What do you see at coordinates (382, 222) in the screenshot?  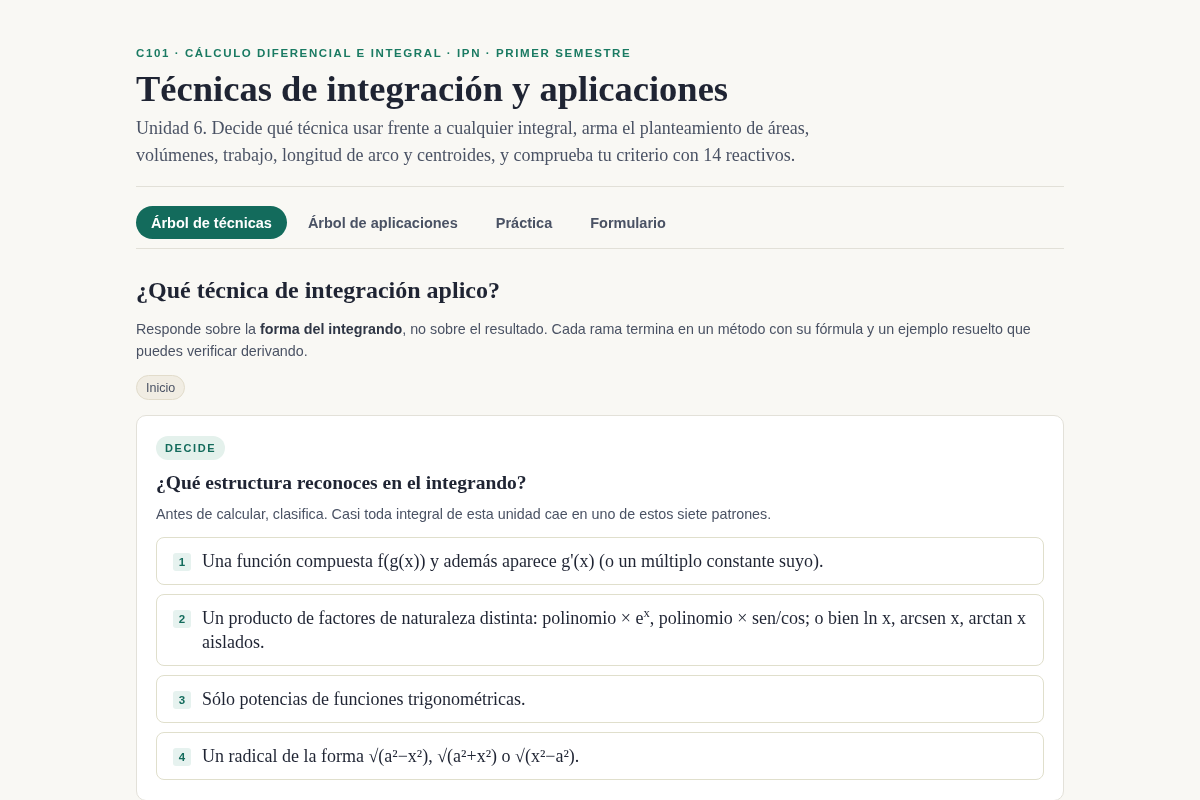 I see `tab: Árbol de aplicaciones` at bounding box center [382, 222].